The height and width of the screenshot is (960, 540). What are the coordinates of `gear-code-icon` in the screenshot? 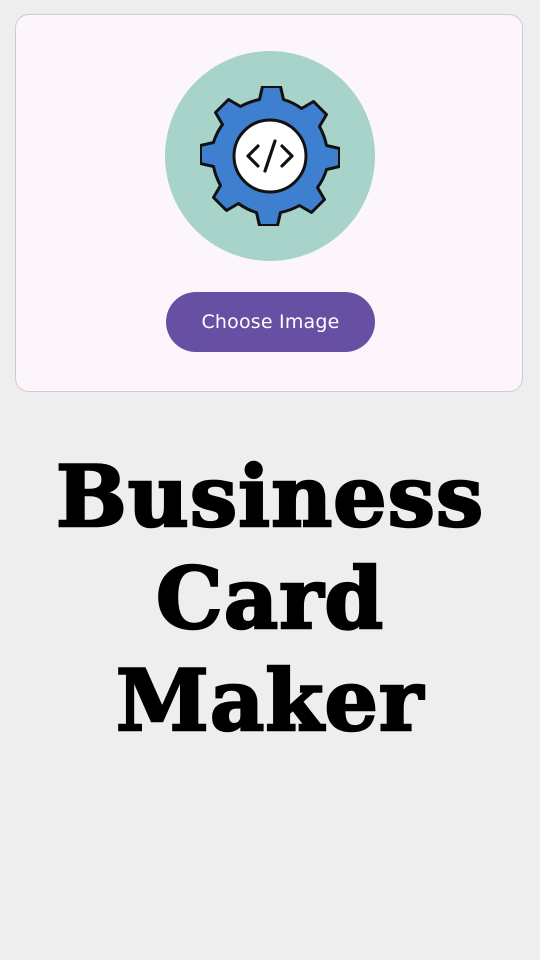 It's located at (270, 156).